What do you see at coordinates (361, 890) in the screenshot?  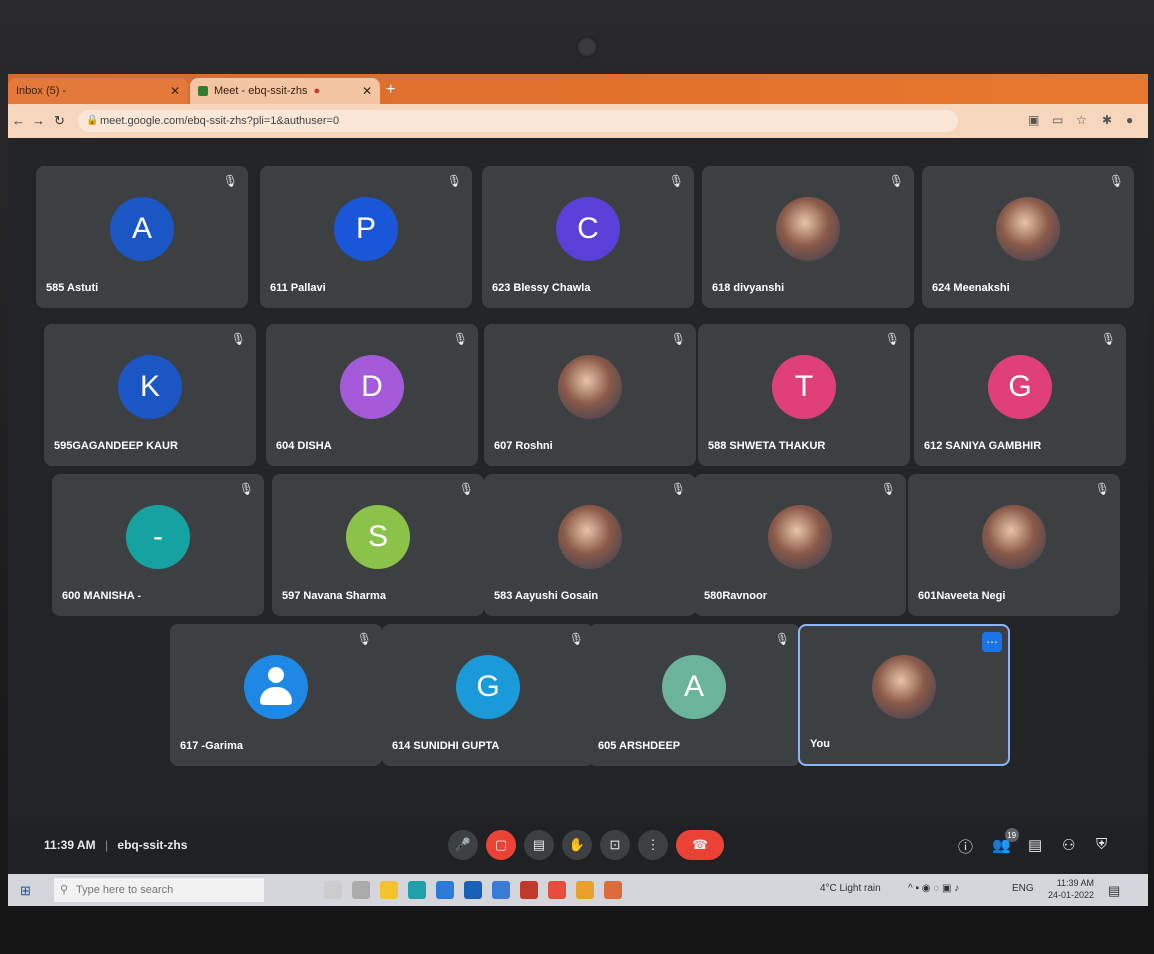 I see `widgets-icon` at bounding box center [361, 890].